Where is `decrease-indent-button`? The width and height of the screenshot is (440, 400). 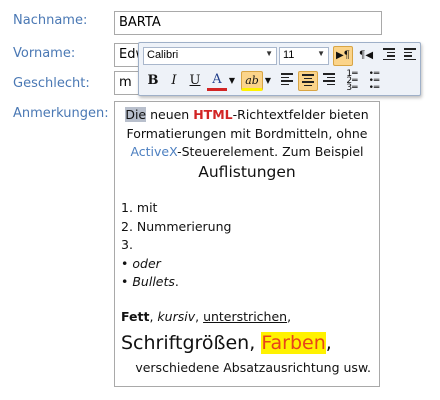 decrease-indent-button is located at coordinates (389, 56).